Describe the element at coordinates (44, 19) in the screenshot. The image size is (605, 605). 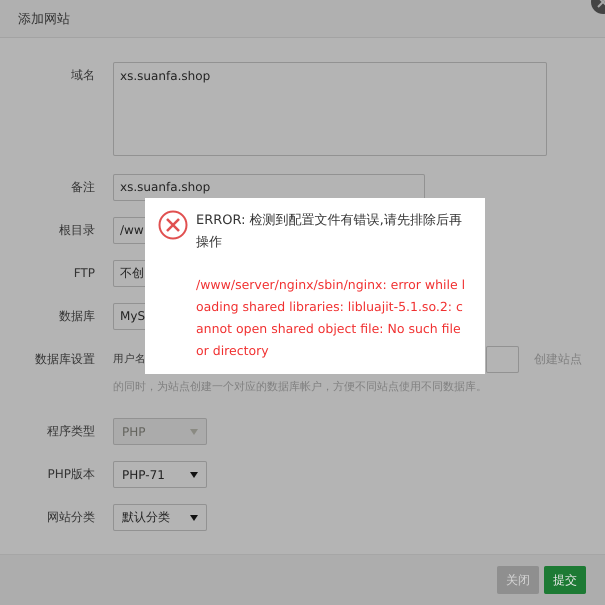
I see `dialog-title: 添加网站` at that location.